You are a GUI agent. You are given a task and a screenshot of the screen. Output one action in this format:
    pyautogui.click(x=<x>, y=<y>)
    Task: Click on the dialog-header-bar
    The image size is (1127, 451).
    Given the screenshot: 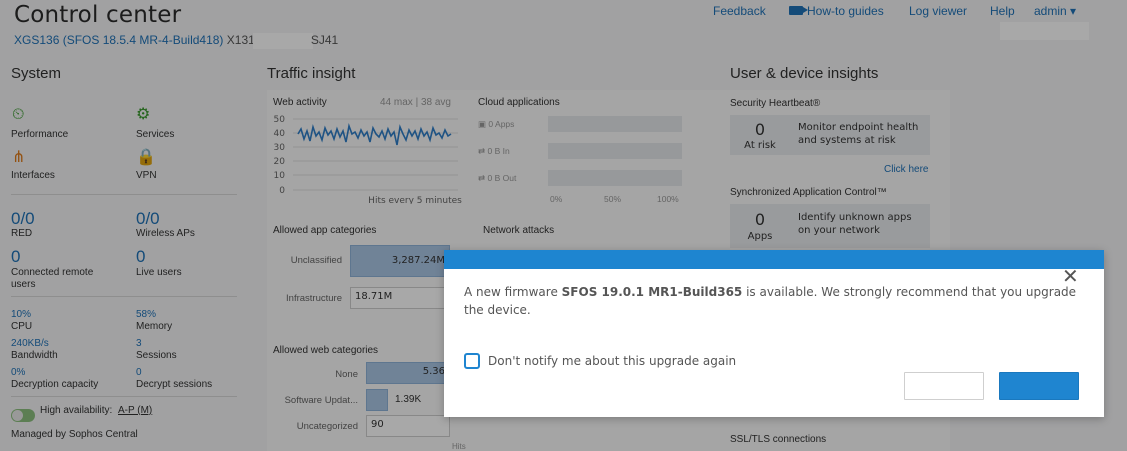 What is the action you would take?
    pyautogui.click(x=774, y=259)
    